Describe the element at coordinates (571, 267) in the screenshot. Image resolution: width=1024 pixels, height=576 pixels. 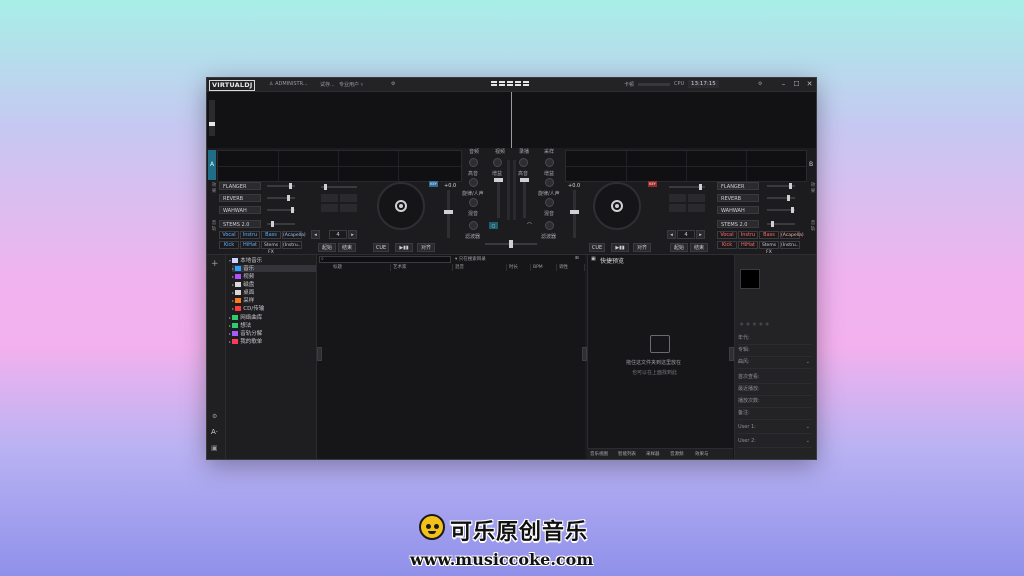
I see `col-key: 调性` at that location.